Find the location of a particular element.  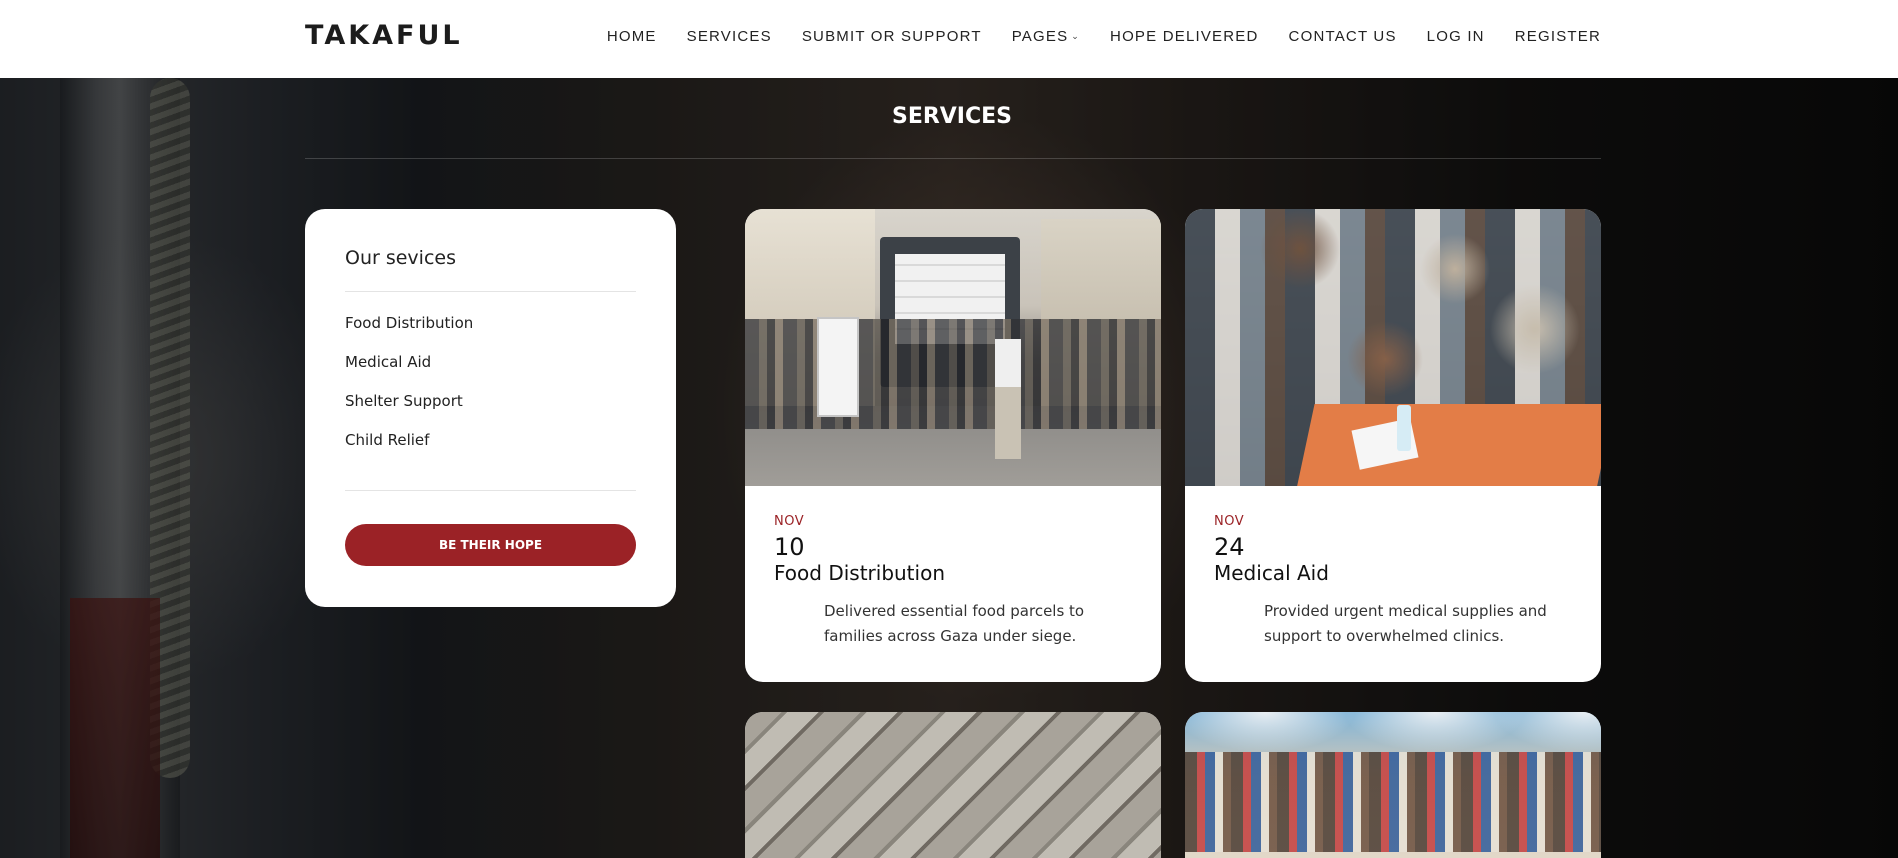

nav-pages: PAGES ⌄ is located at coordinates (1046, 36).